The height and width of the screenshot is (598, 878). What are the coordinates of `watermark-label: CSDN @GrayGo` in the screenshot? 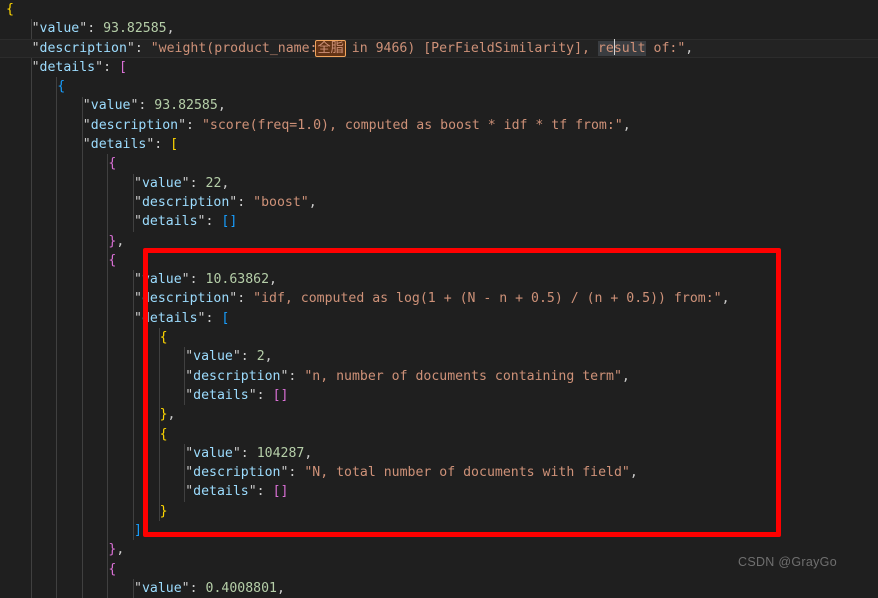 It's located at (787, 562).